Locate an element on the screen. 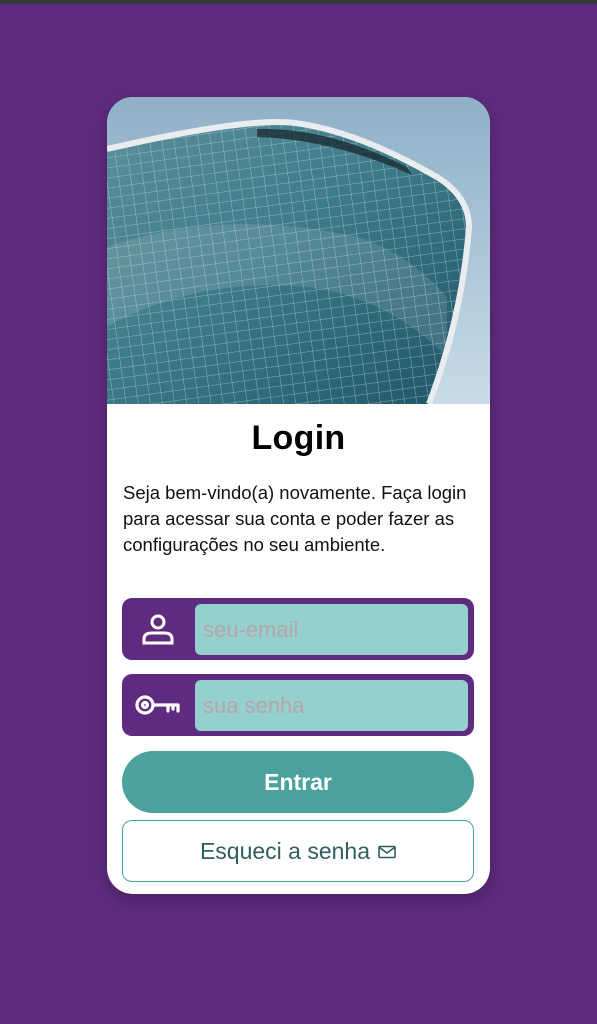 The image size is (597, 1024). page-title: Login is located at coordinates (298, 438).